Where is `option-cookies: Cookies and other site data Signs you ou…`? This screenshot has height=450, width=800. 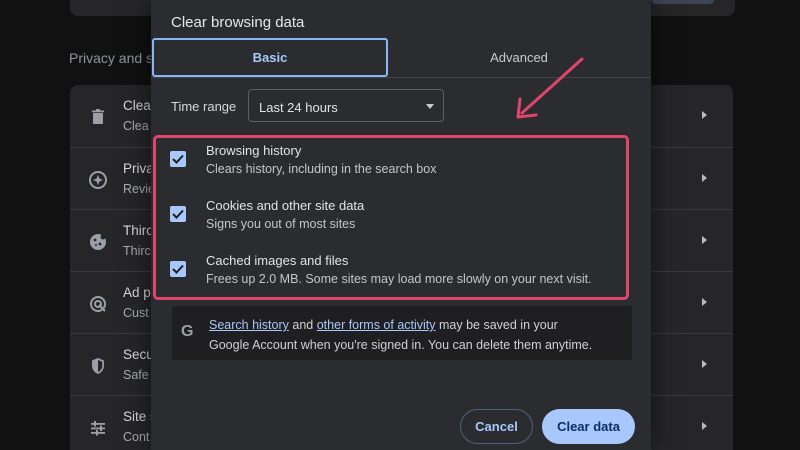 option-cookies: Cookies and other site data Signs you ou… is located at coordinates (400, 218).